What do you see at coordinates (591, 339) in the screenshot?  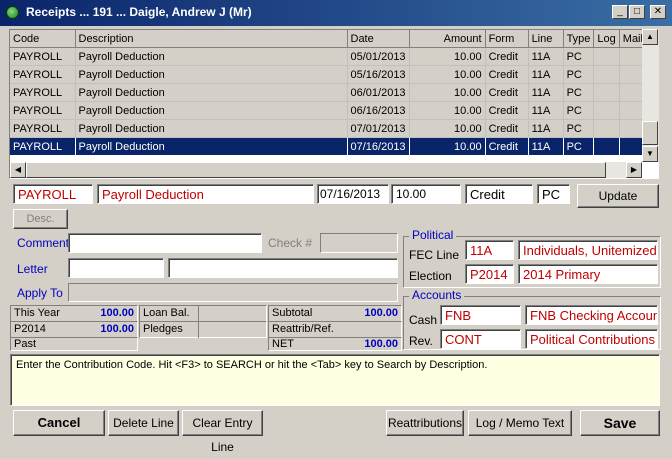 I see `rev-description-input: Political Contributions` at bounding box center [591, 339].